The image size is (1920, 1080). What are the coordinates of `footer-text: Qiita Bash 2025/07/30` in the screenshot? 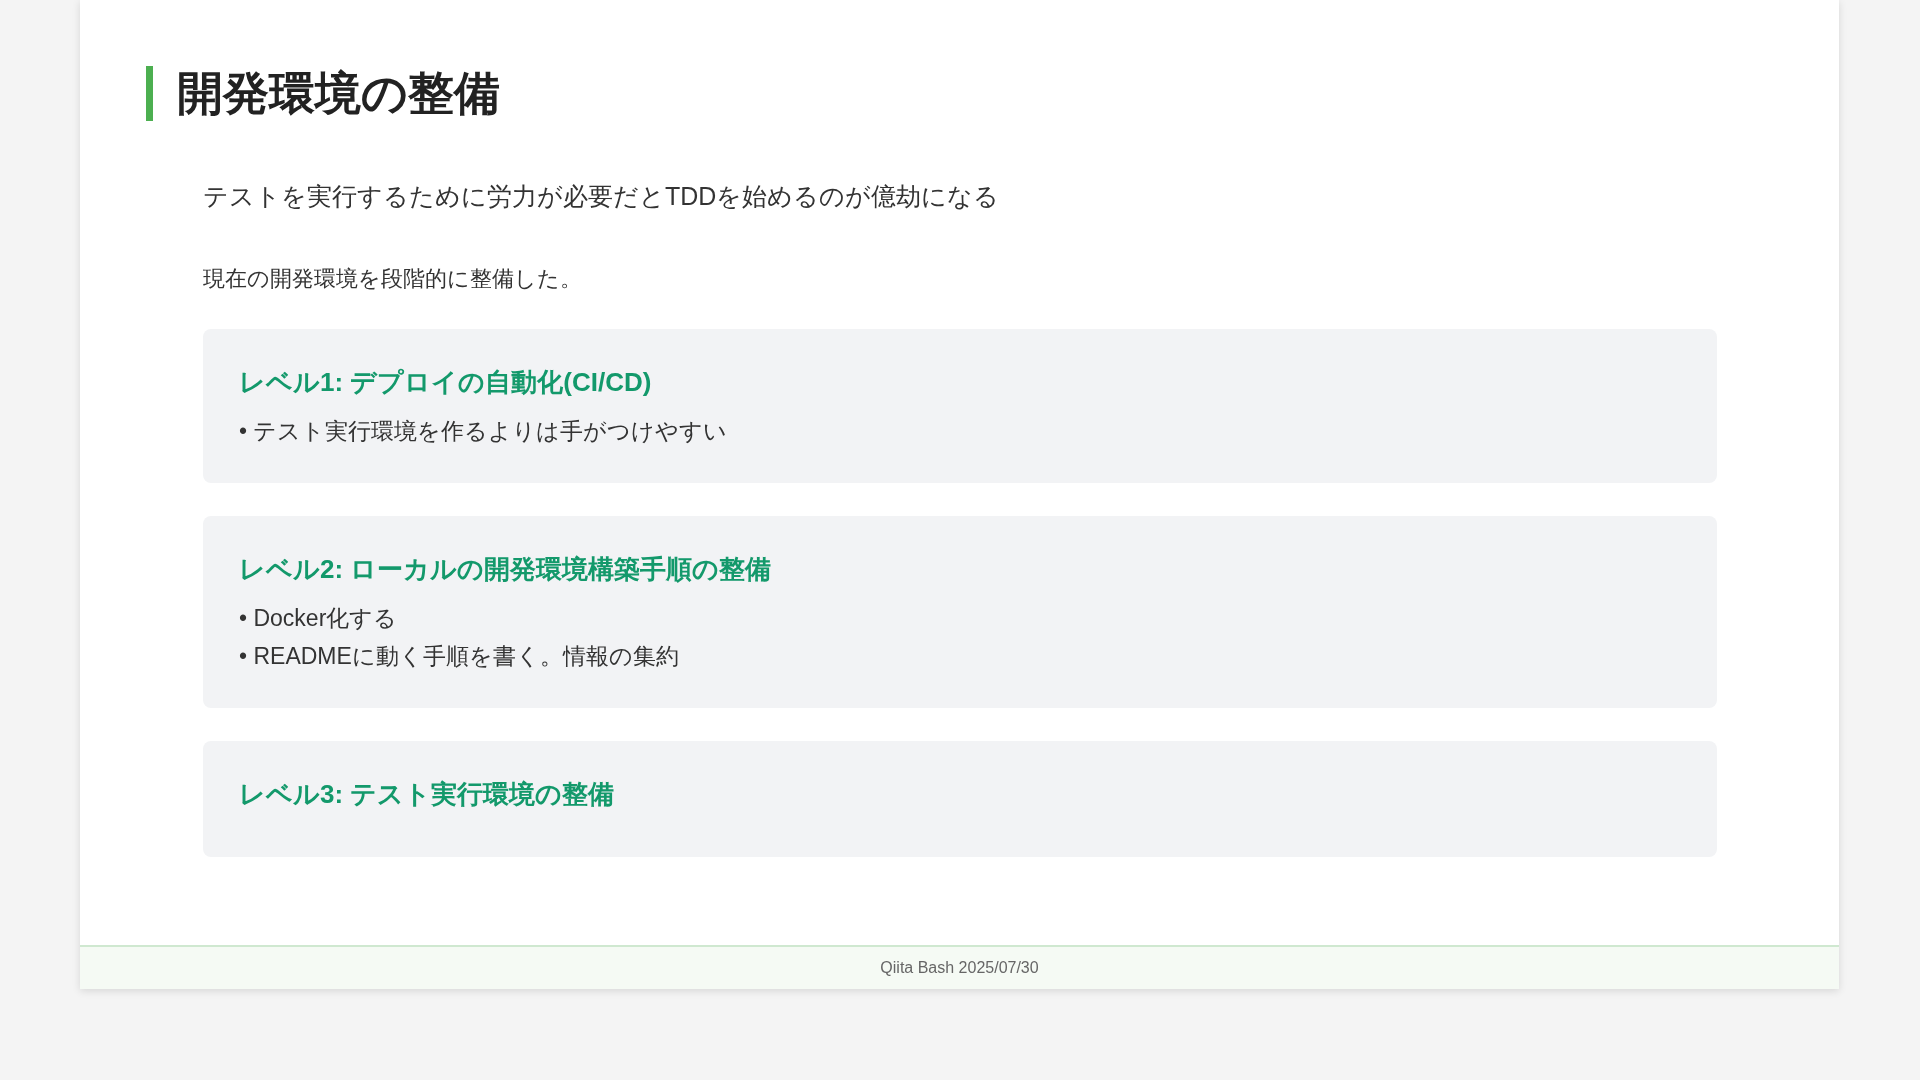 It's located at (959, 968).